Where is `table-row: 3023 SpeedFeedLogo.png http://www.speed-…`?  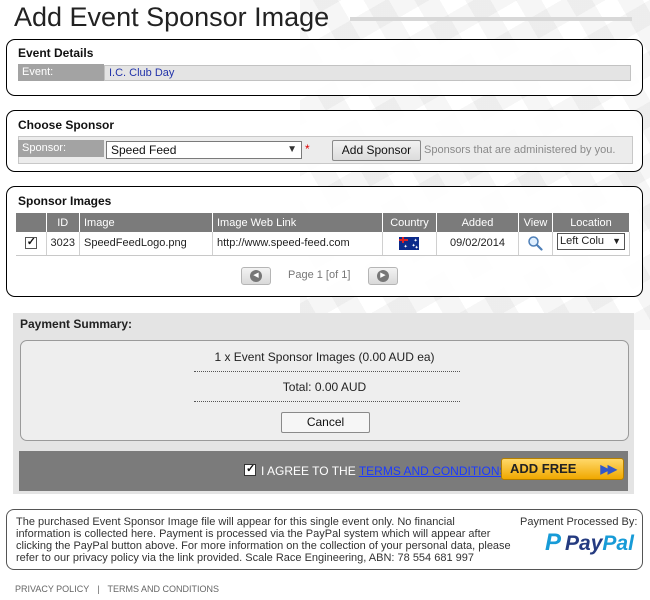
table-row: 3023 SpeedFeedLogo.png http://www.speed-… is located at coordinates (323, 244).